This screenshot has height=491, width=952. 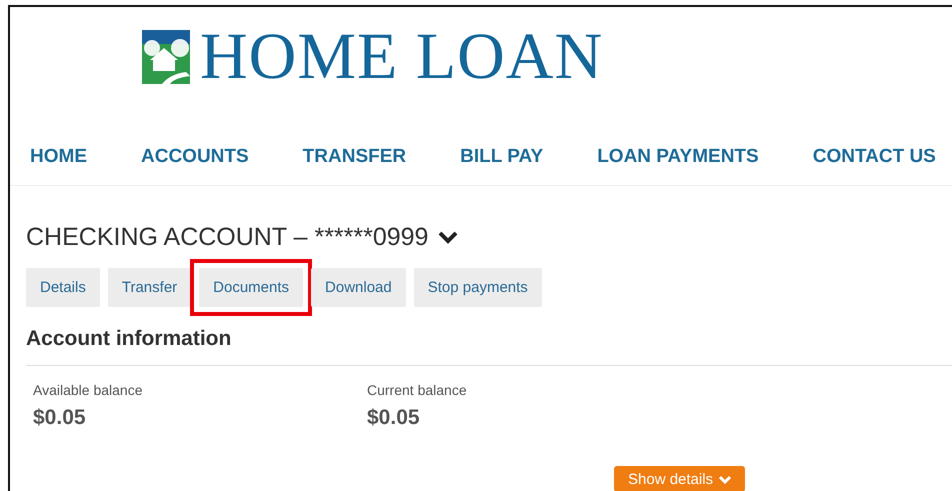 I want to click on balance-label: Current balance, so click(x=417, y=390).